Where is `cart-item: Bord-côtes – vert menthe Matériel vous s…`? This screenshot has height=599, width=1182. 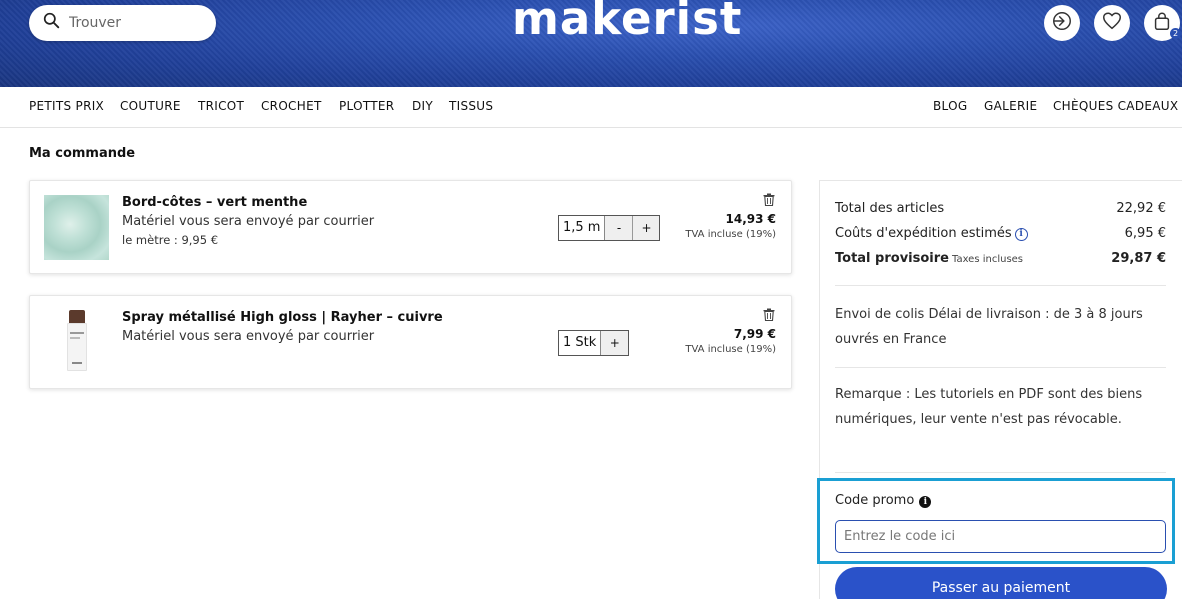
cart-item: Bord-côtes – vert menthe Matériel vous s… is located at coordinates (410, 227).